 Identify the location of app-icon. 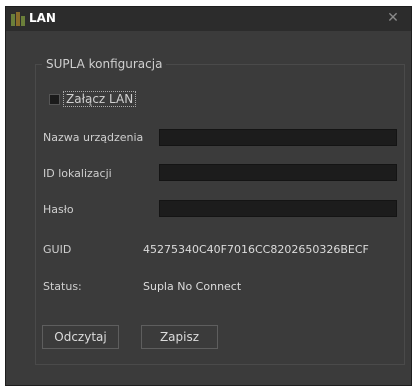
(18, 19).